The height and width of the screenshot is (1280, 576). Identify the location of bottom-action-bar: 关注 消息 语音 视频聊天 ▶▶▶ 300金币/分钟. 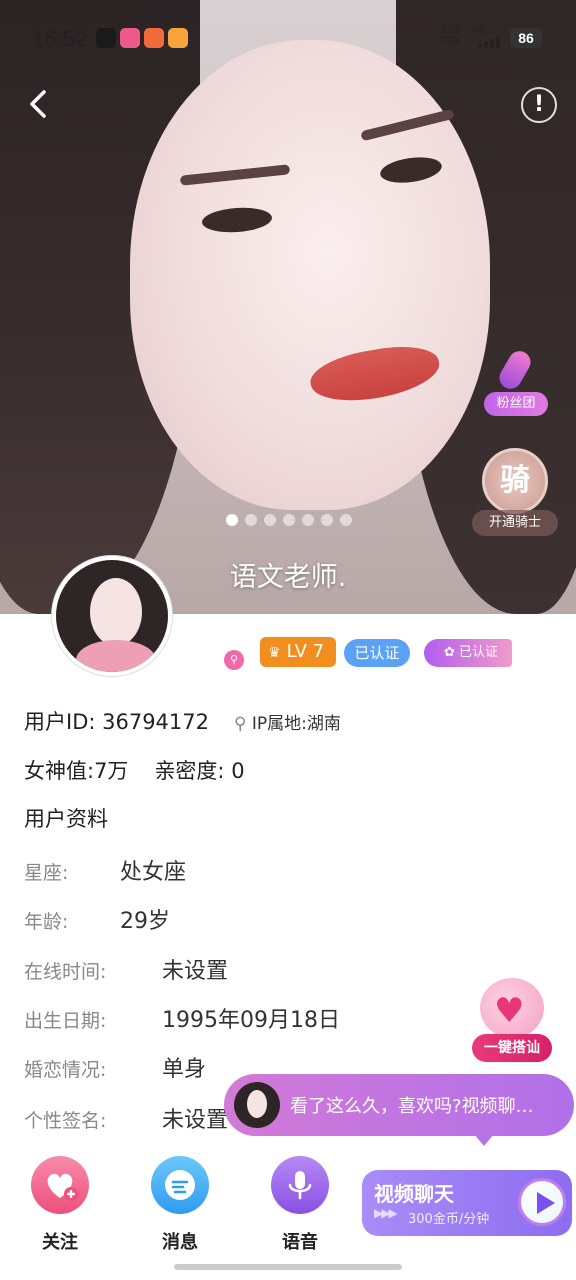
(288, 1205).